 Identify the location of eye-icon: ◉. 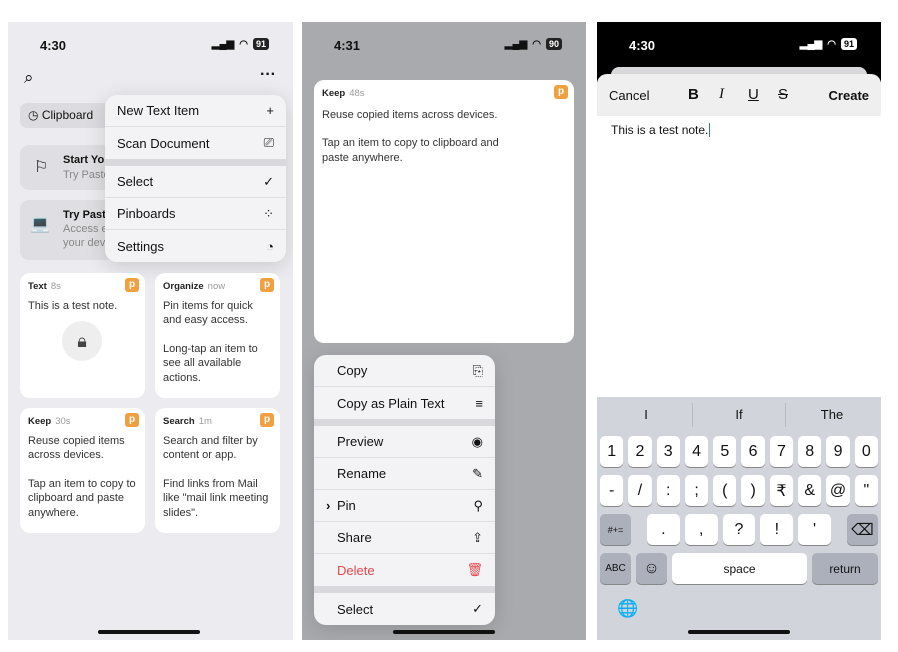
(477, 441).